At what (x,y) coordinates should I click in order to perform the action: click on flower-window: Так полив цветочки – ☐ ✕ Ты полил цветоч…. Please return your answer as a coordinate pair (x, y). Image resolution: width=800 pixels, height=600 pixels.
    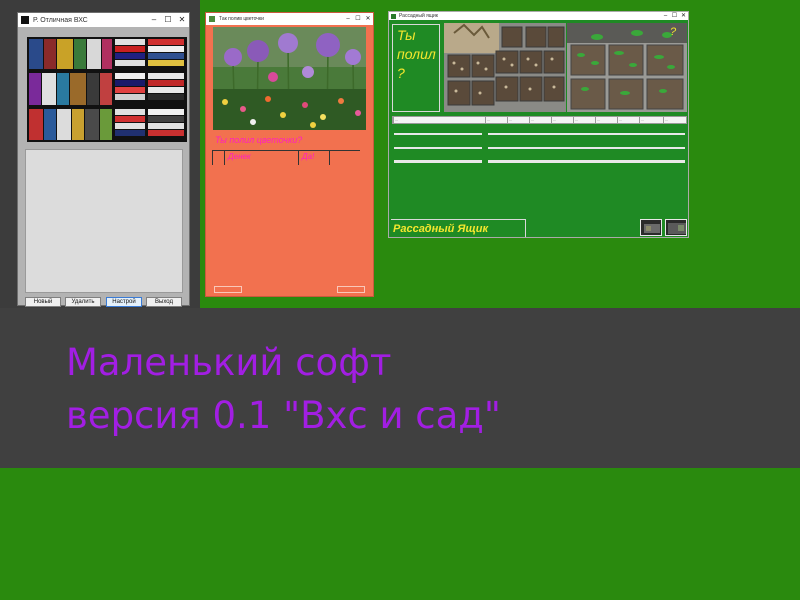
    Looking at the image, I should click on (289, 154).